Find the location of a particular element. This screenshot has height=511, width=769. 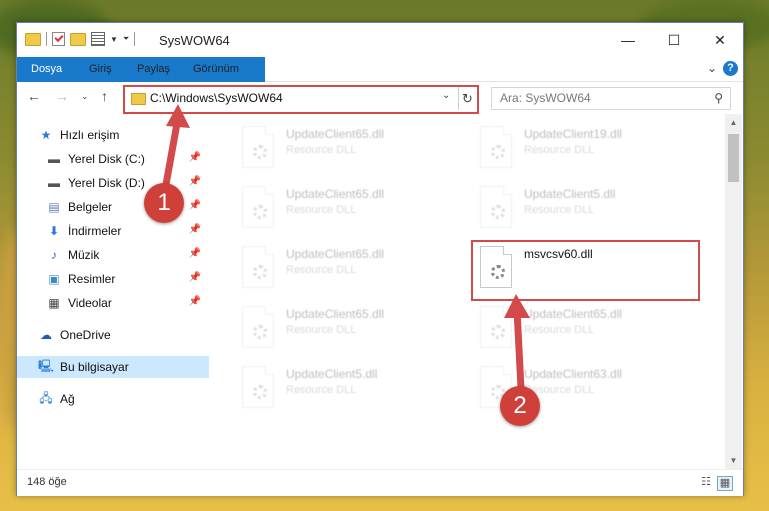

step-1-badge: 1 is located at coordinates (164, 203).